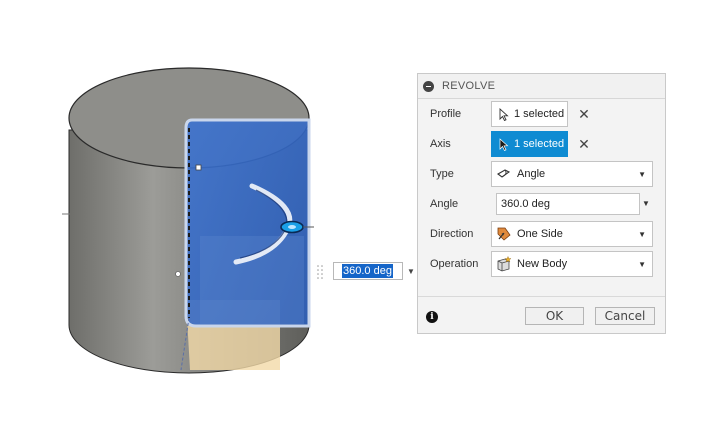 The height and width of the screenshot is (446, 720). Describe the element at coordinates (454, 264) in the screenshot. I see `operation-label: Operation` at that location.